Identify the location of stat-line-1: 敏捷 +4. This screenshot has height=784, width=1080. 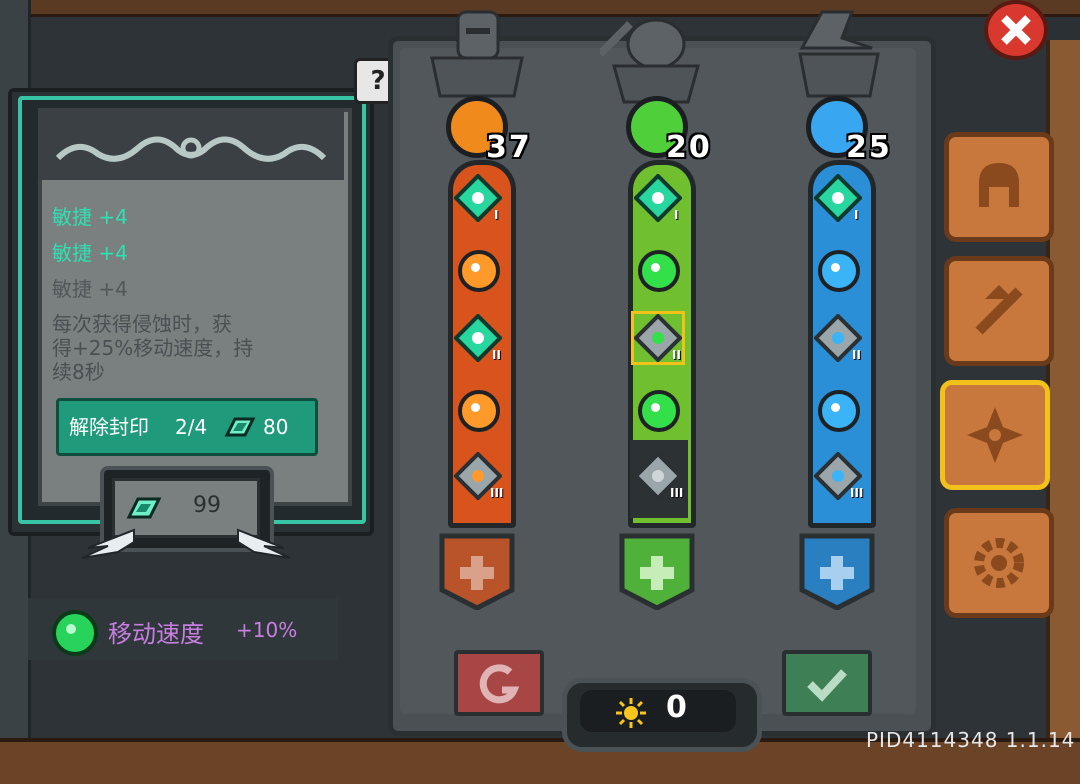
(90, 217).